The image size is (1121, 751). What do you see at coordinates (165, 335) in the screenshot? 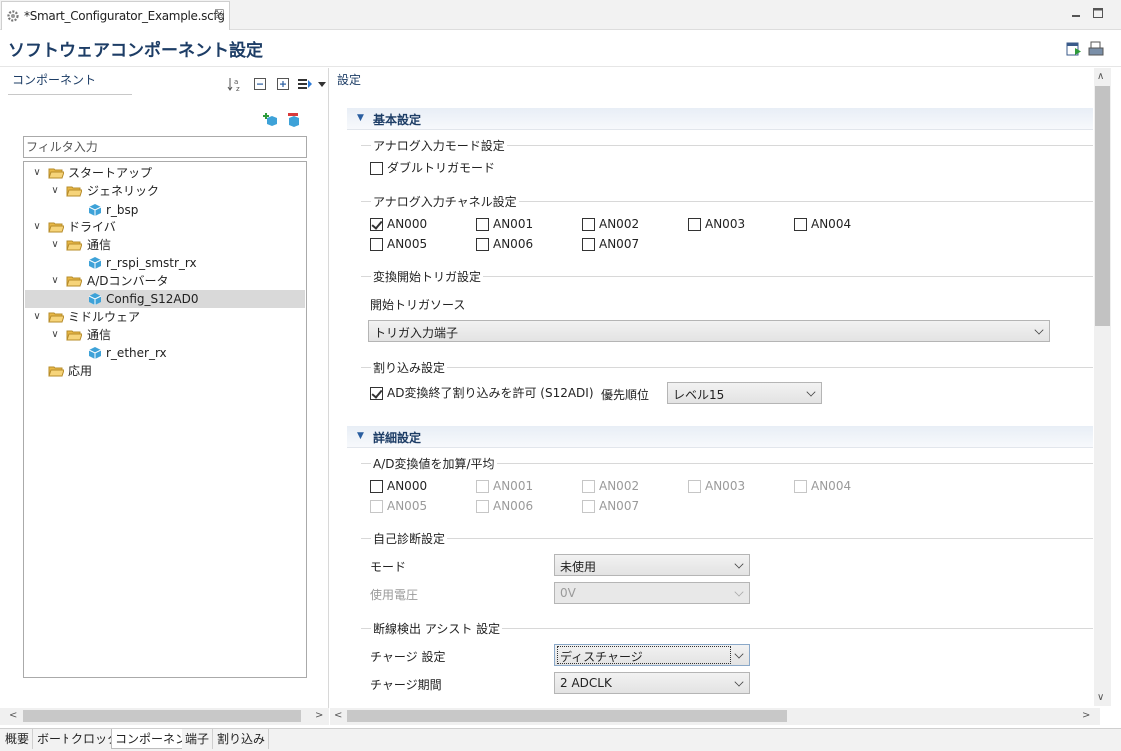
I see `tree-node-comm-2: ∨ 通信` at bounding box center [165, 335].